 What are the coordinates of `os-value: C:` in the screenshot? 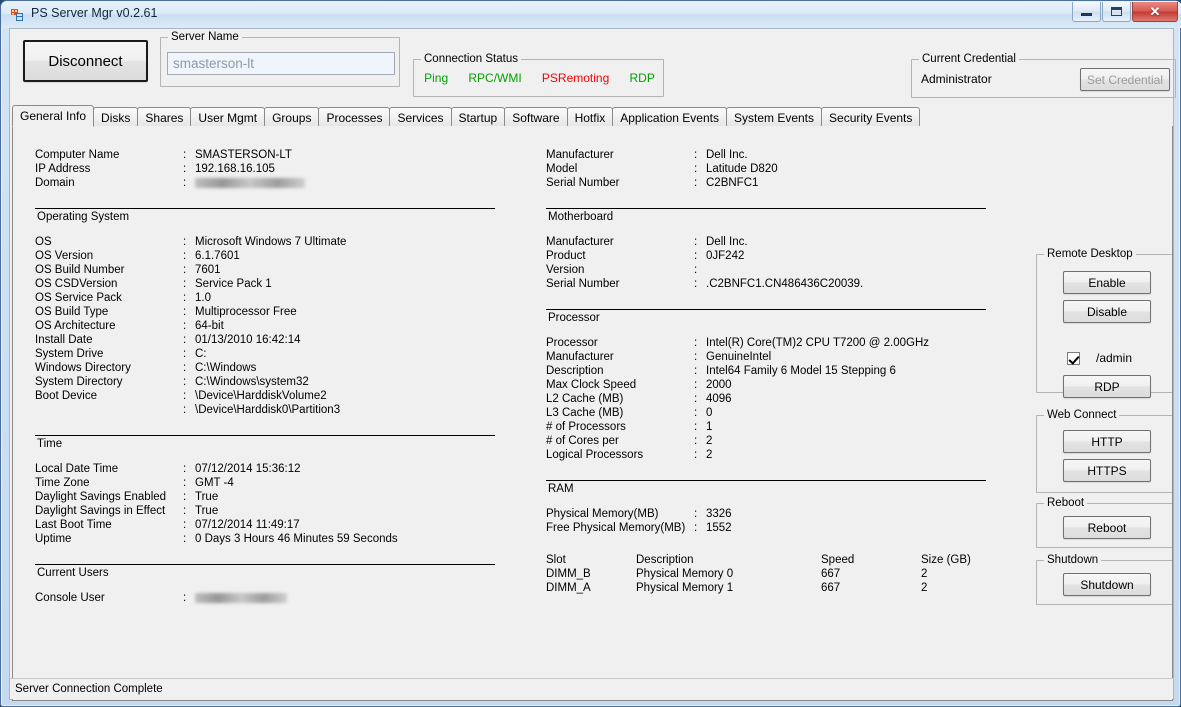 It's located at (201, 354).